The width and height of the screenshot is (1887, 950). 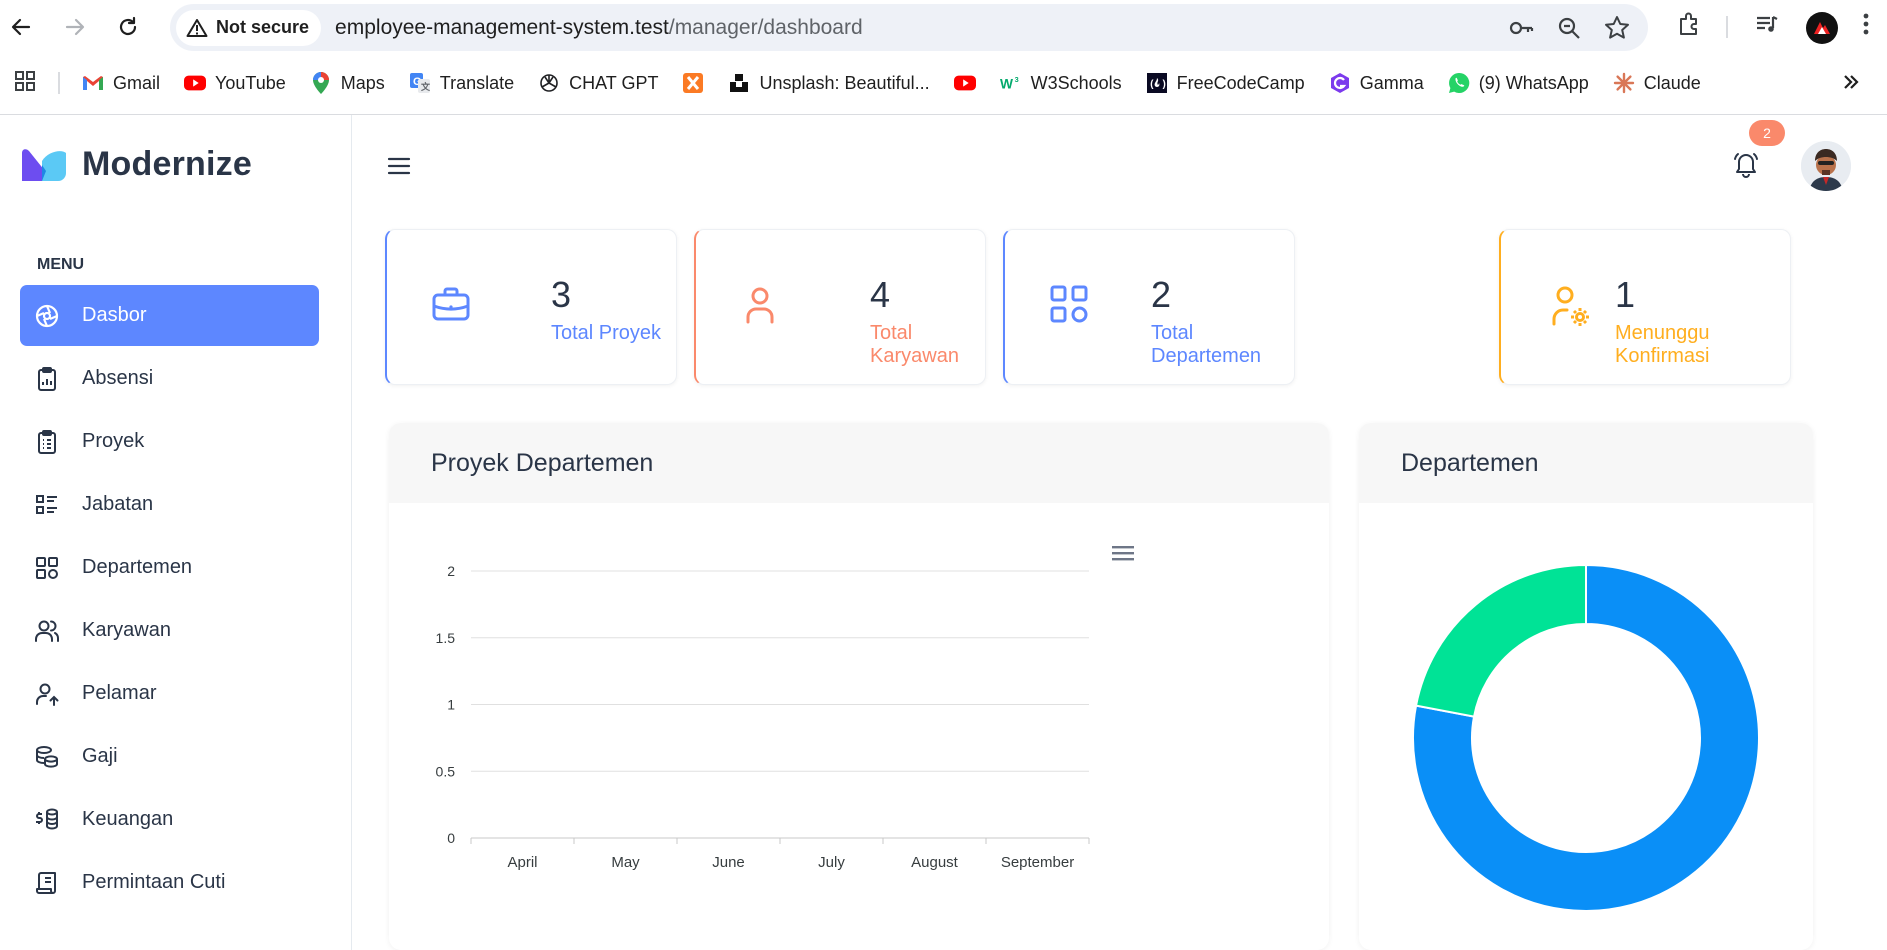 I want to click on logo-icon, so click(x=44, y=164).